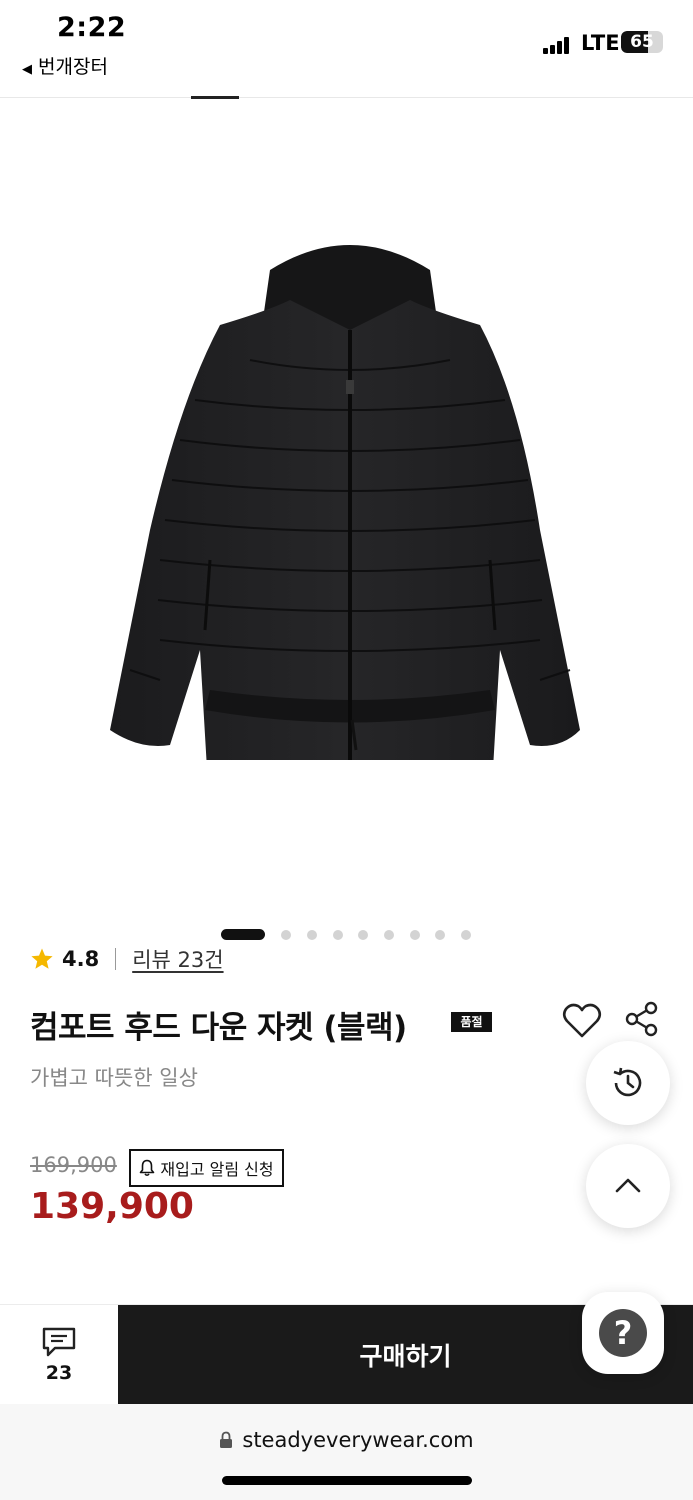 This screenshot has height=1500, width=693. I want to click on gallery-dot-active, so click(243, 934).